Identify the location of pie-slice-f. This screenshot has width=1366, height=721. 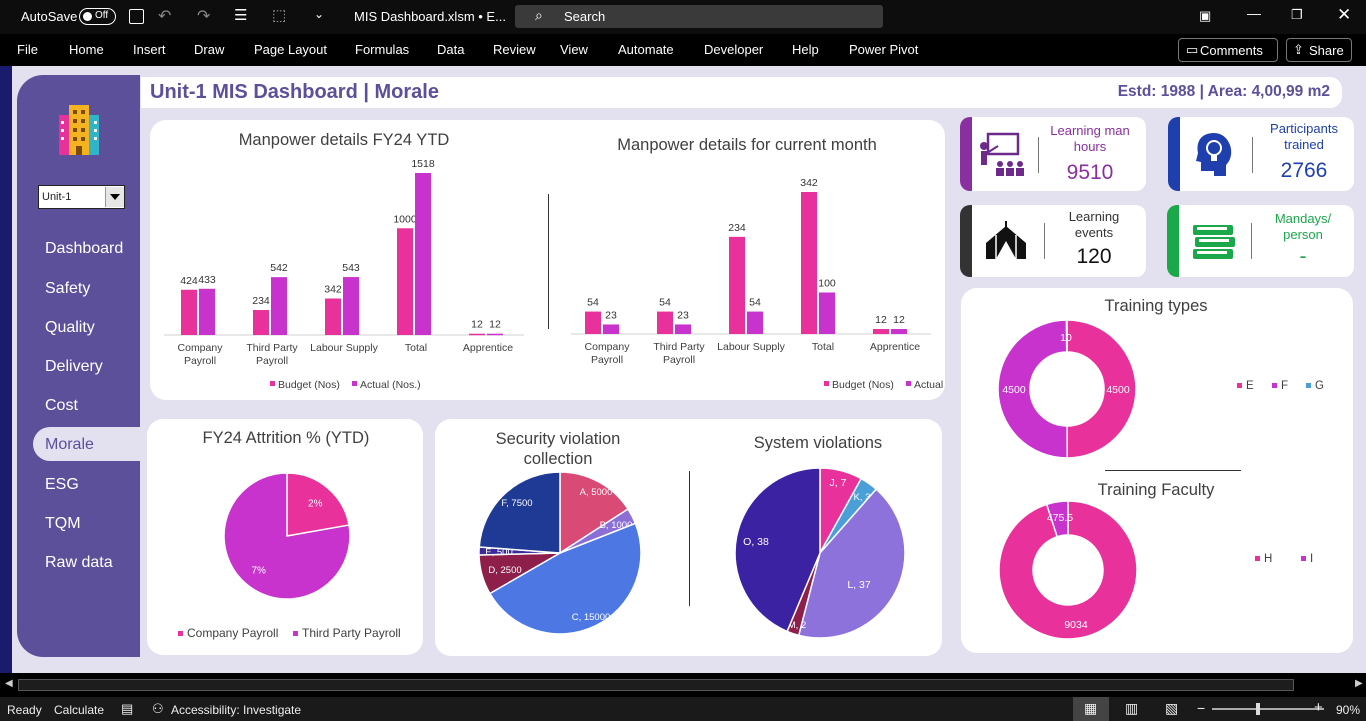
(519, 512).